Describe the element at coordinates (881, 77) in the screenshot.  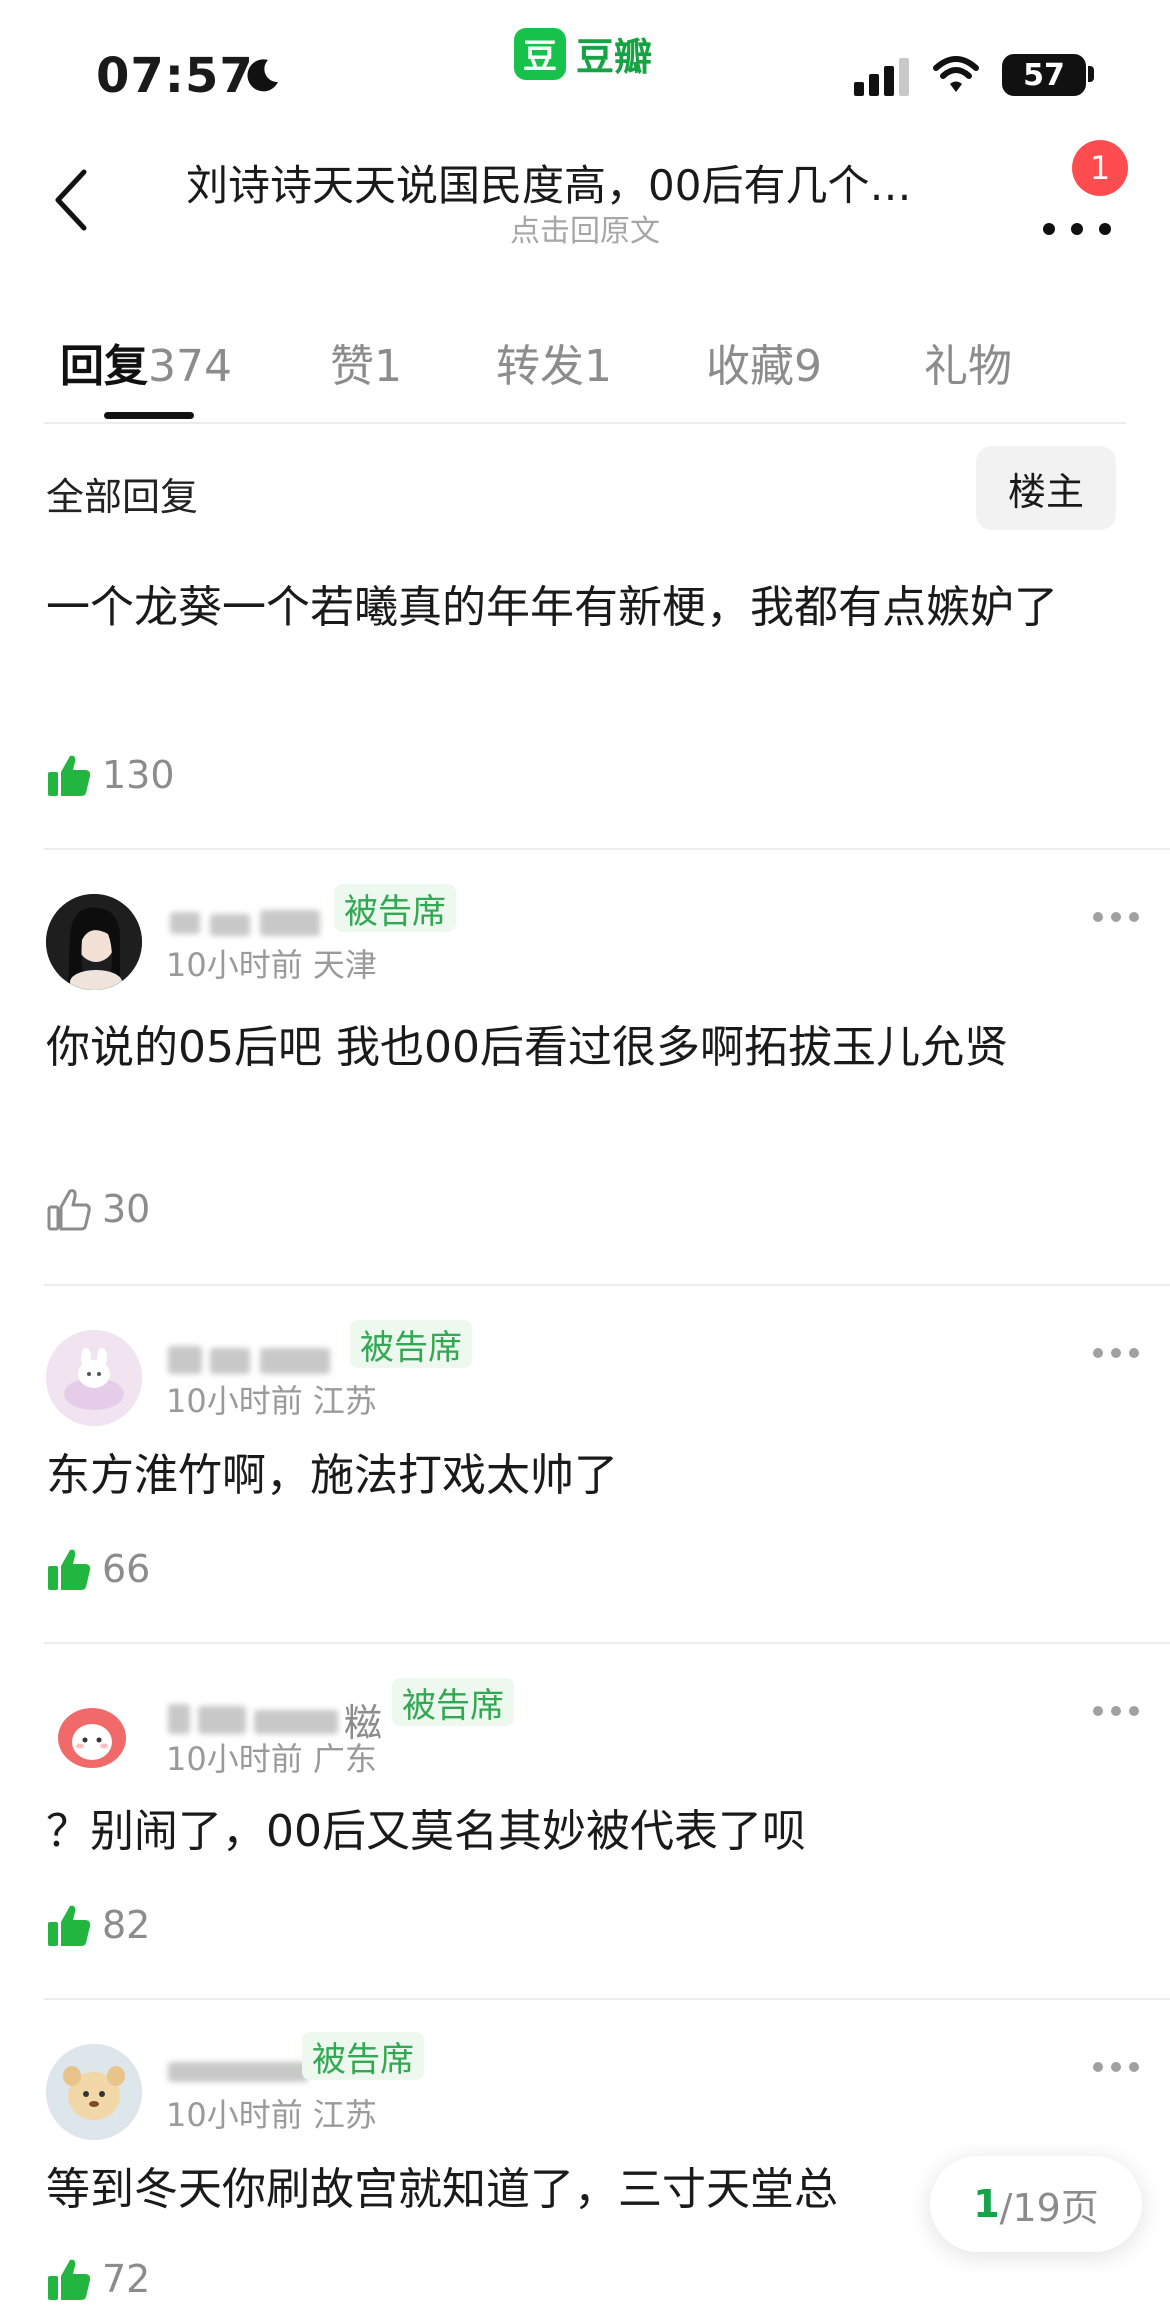
I see `signal-icon` at that location.